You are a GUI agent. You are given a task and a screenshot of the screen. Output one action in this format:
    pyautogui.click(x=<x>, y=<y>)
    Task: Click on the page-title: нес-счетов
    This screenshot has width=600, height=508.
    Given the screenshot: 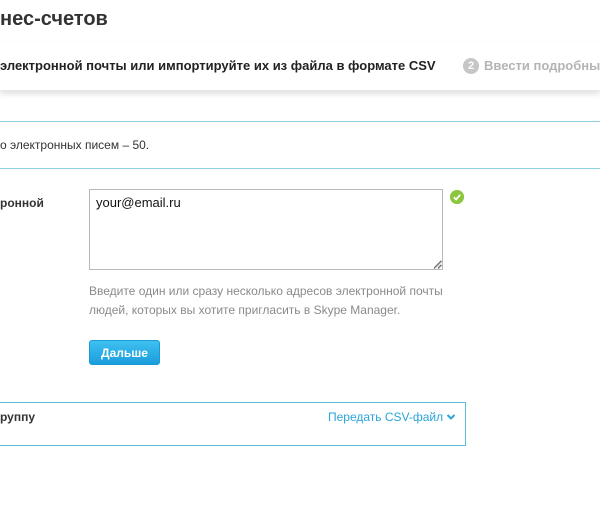 What is the action you would take?
    pyautogui.click(x=54, y=19)
    